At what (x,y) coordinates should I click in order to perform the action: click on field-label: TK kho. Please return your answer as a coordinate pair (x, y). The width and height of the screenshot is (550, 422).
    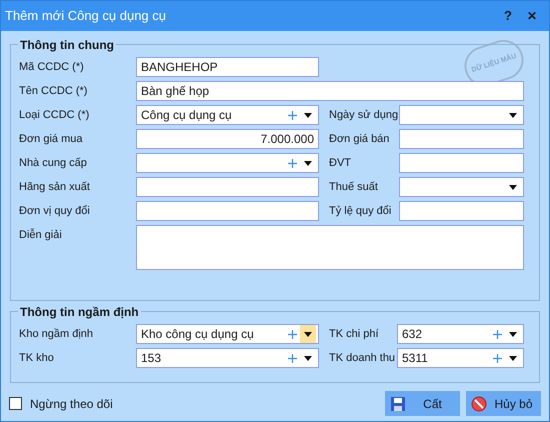
    Looking at the image, I should click on (36, 358).